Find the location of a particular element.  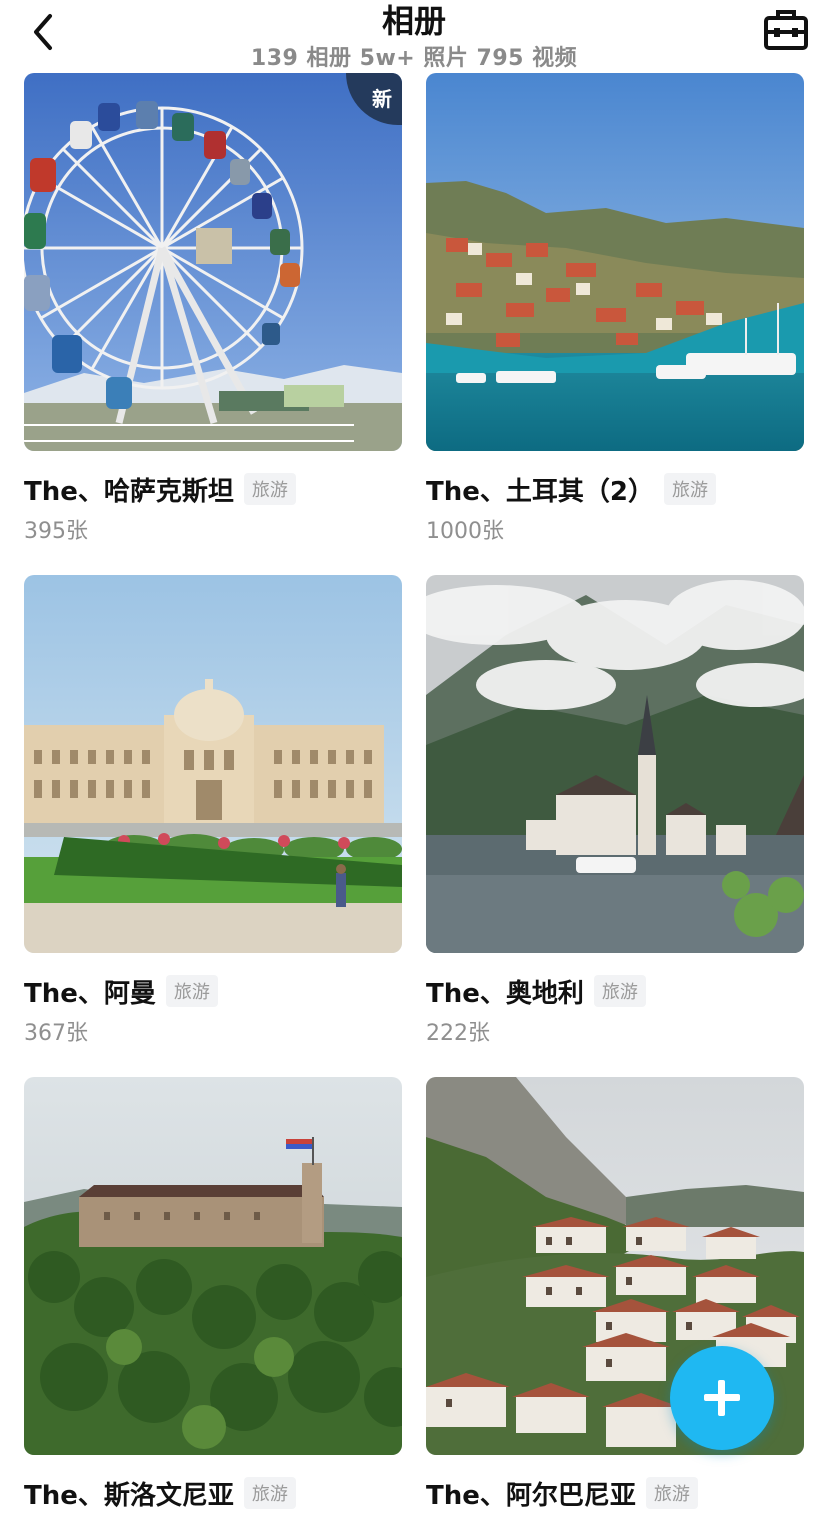

album-card: 新 The、哈萨克斯坦 旅游 395张 is located at coordinates (213, 309).